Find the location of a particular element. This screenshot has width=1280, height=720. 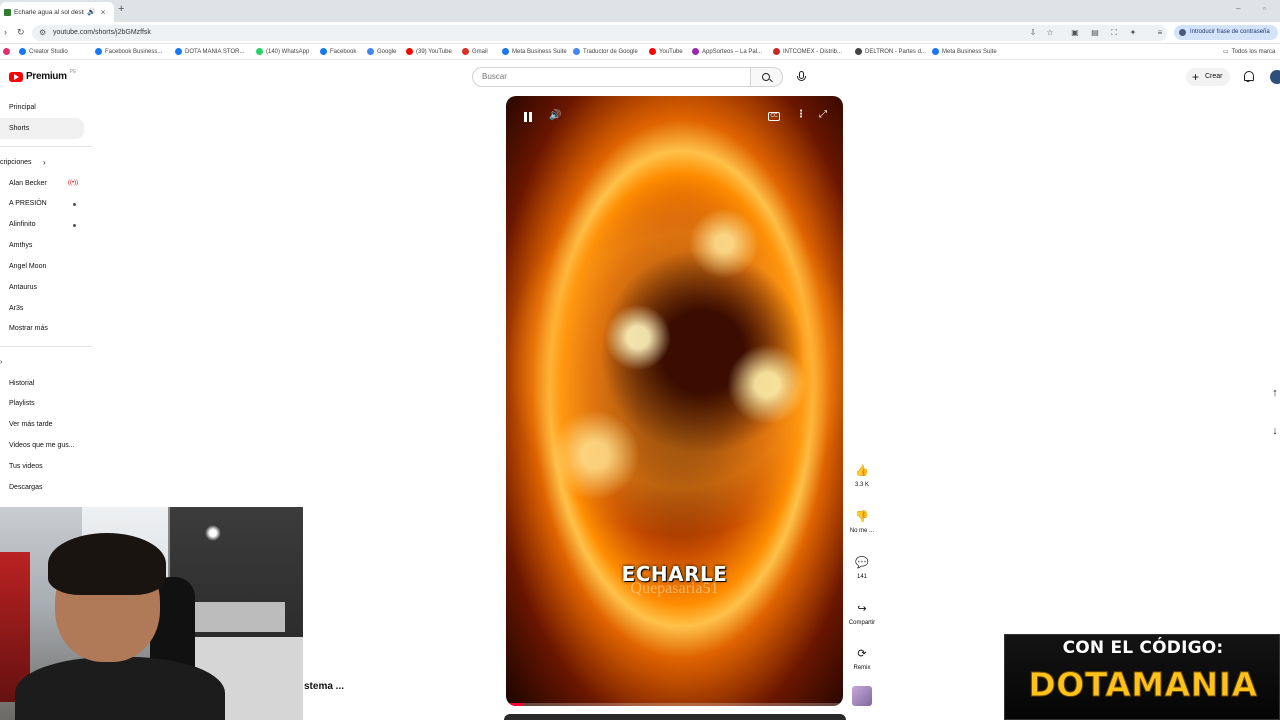

bookmark-item: Traductor de Google is located at coordinates (605, 51).